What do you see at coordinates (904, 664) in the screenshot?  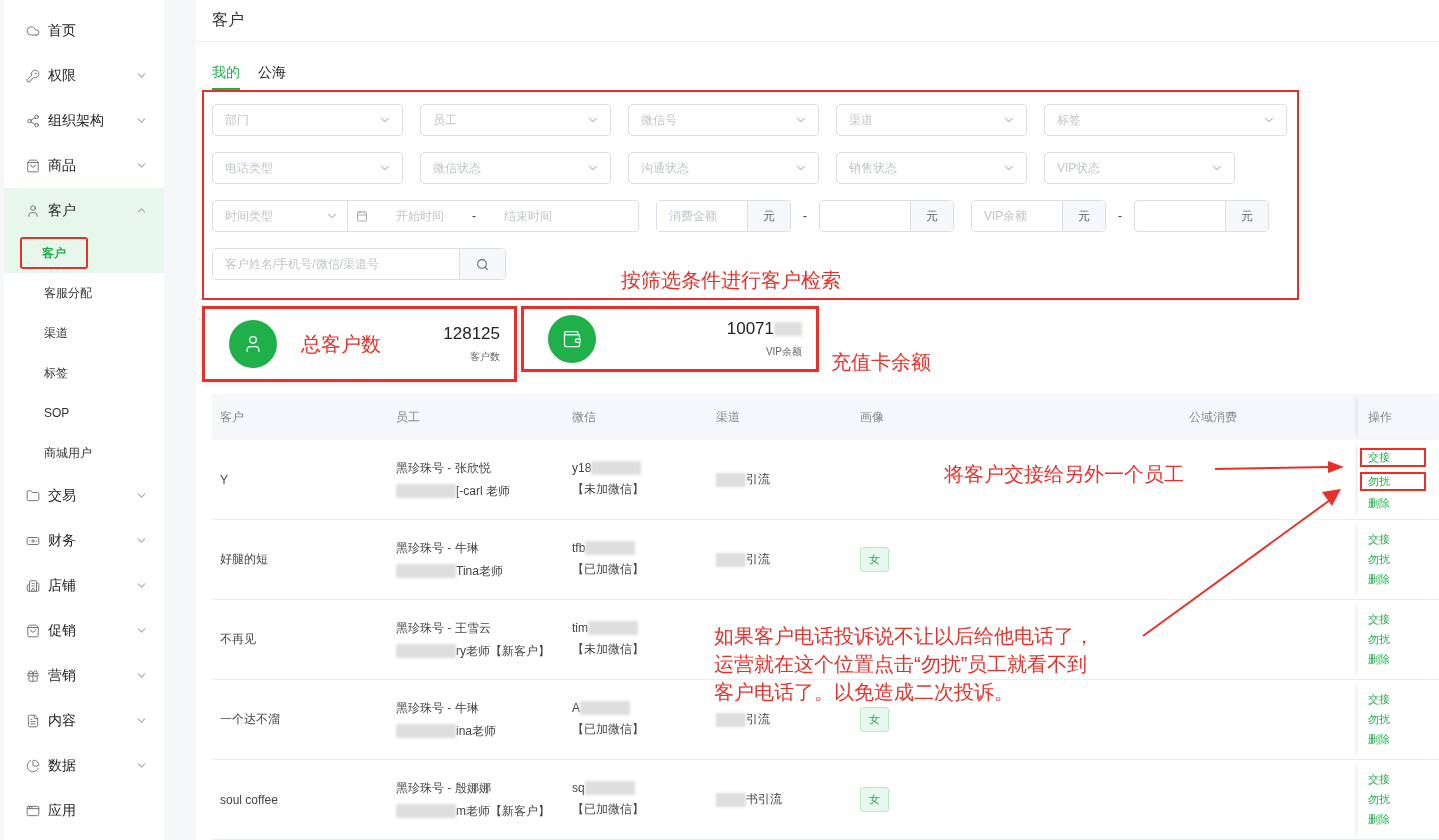 I see `annotation-text: 如果客户电话投诉说不让以后给他电话了， 运营就在这个位置点击“勿扰”员工就看不到 客户电话了。以免造成二次投诉。` at bounding box center [904, 664].